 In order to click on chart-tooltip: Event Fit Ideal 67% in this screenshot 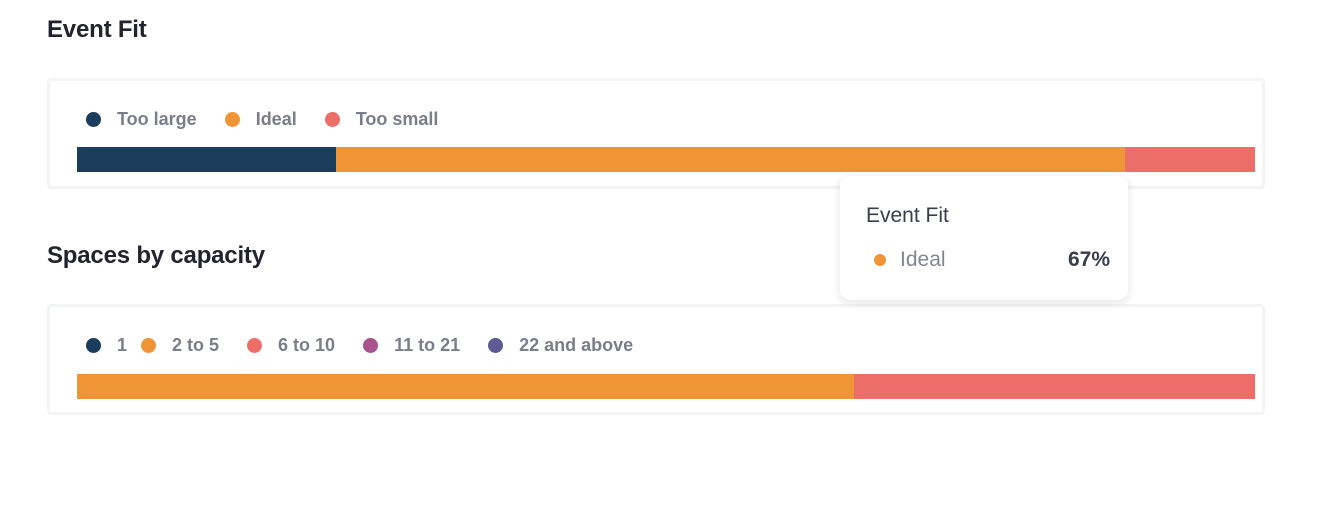, I will do `click(984, 238)`.